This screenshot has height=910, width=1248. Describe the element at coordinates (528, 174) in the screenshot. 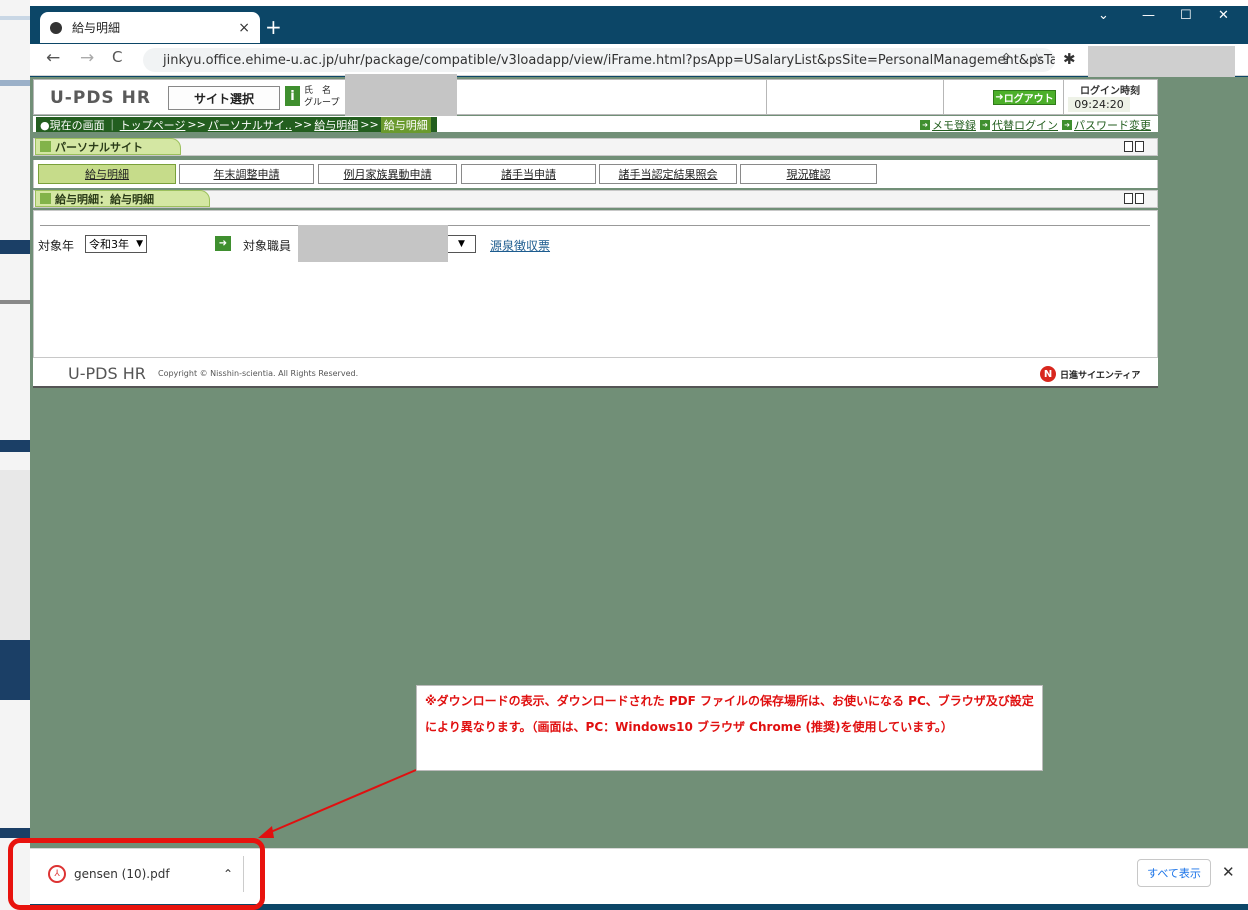

I see `tab-allowance-application: 諸手当申請` at that location.